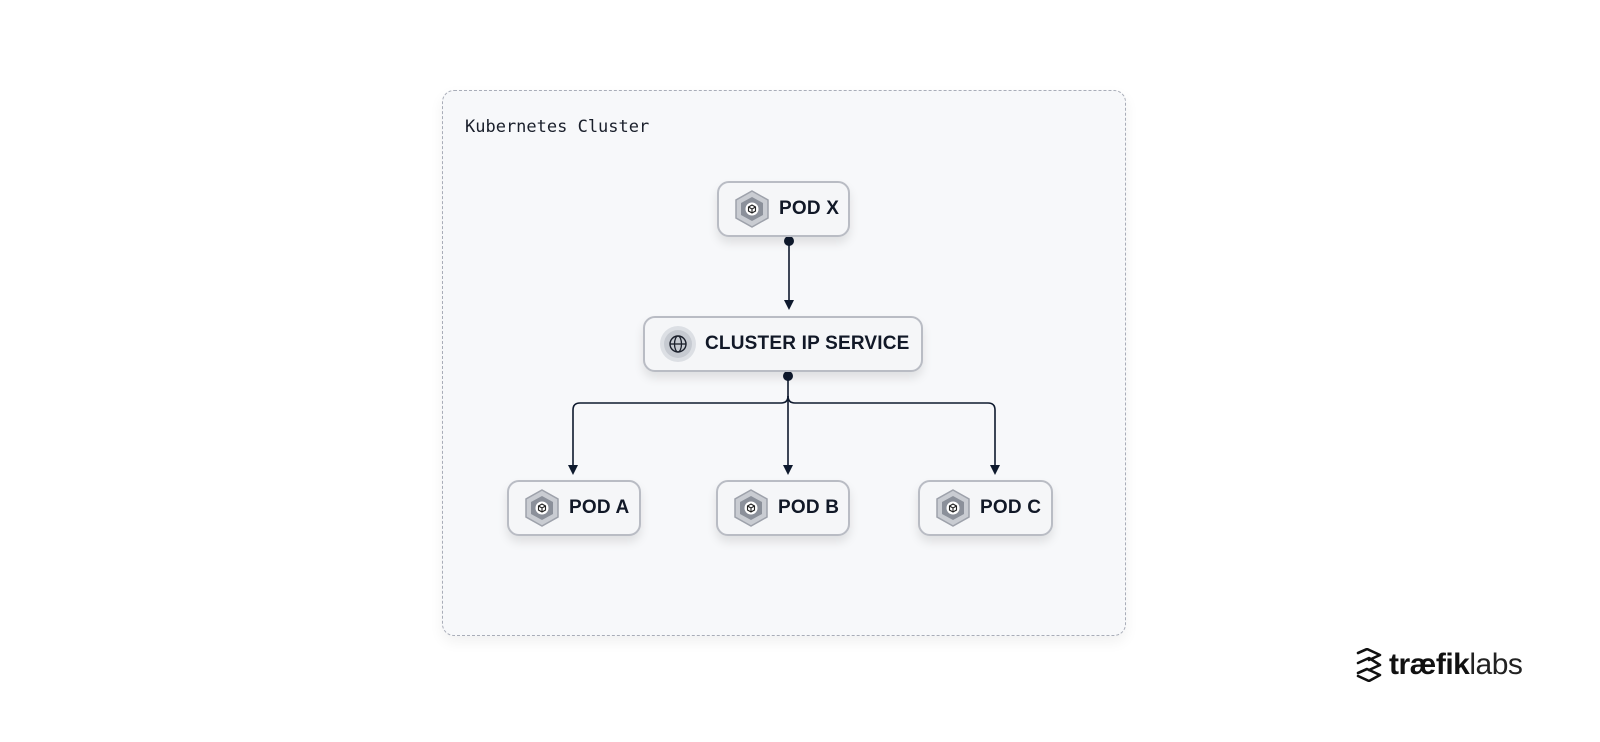 This screenshot has width=1600, height=742. What do you see at coordinates (807, 343) in the screenshot?
I see `node-label: CLUSTER IP SERVICE` at bounding box center [807, 343].